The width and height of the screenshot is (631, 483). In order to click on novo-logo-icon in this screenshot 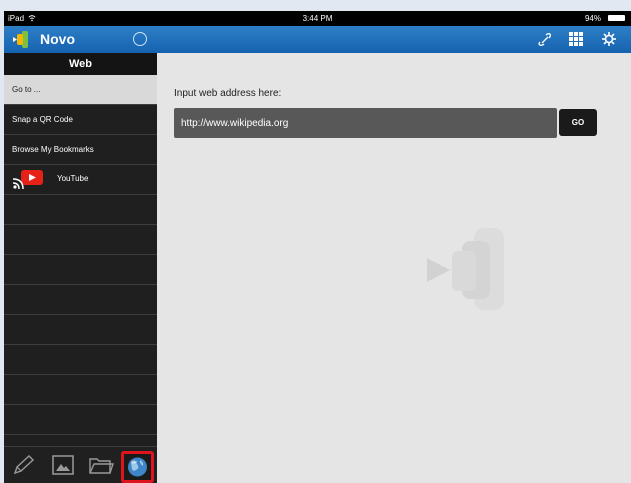, I will do `click(20, 39)`.